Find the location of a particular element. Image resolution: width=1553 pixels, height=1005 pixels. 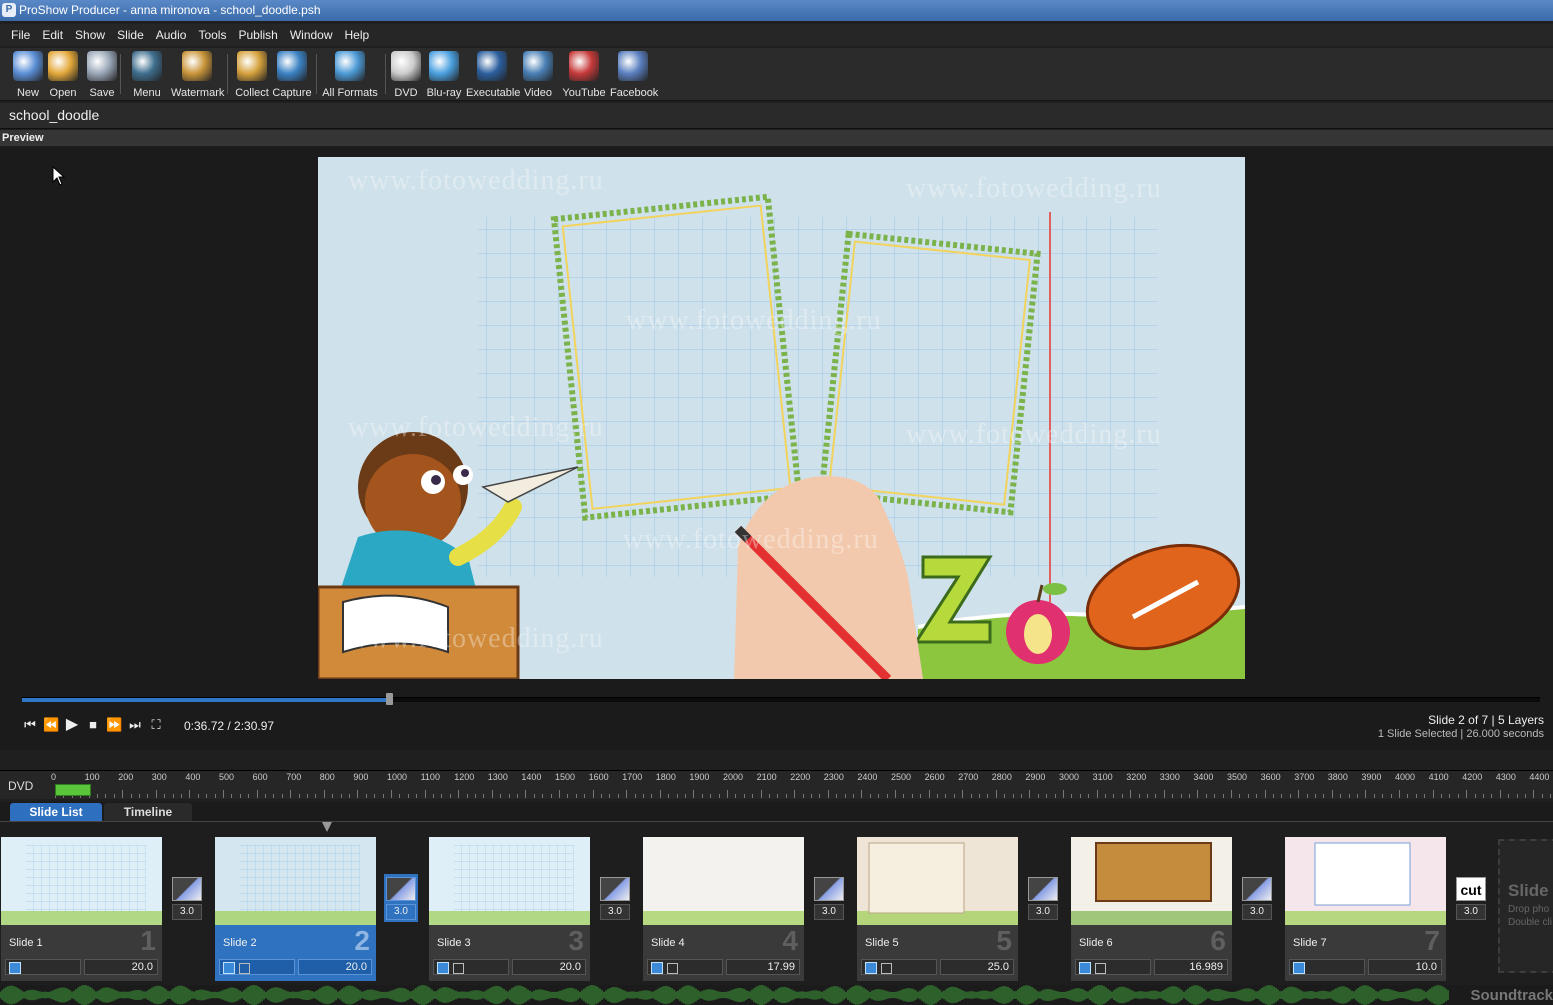

slide-duration: 10.0 is located at coordinates (1405, 967).